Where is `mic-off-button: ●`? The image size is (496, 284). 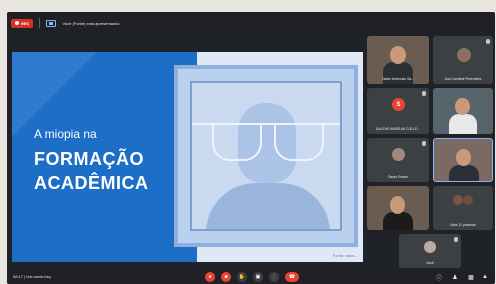 mic-off-button: ● is located at coordinates (210, 277).